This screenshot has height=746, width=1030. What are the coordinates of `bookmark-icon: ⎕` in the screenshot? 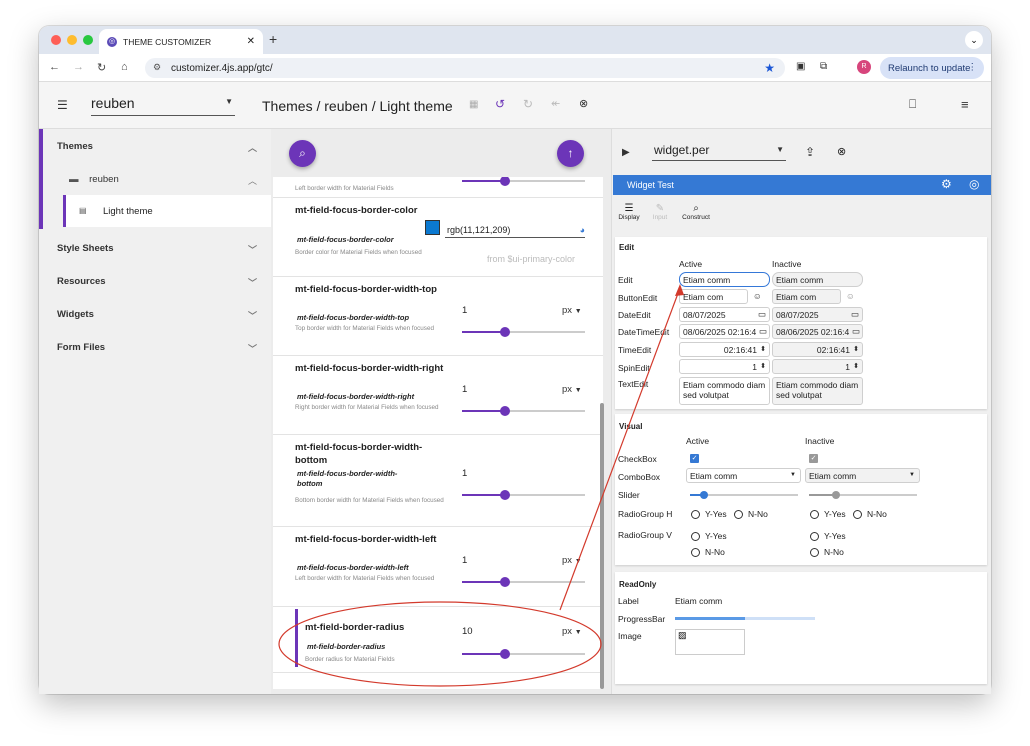 It's located at (912, 104).